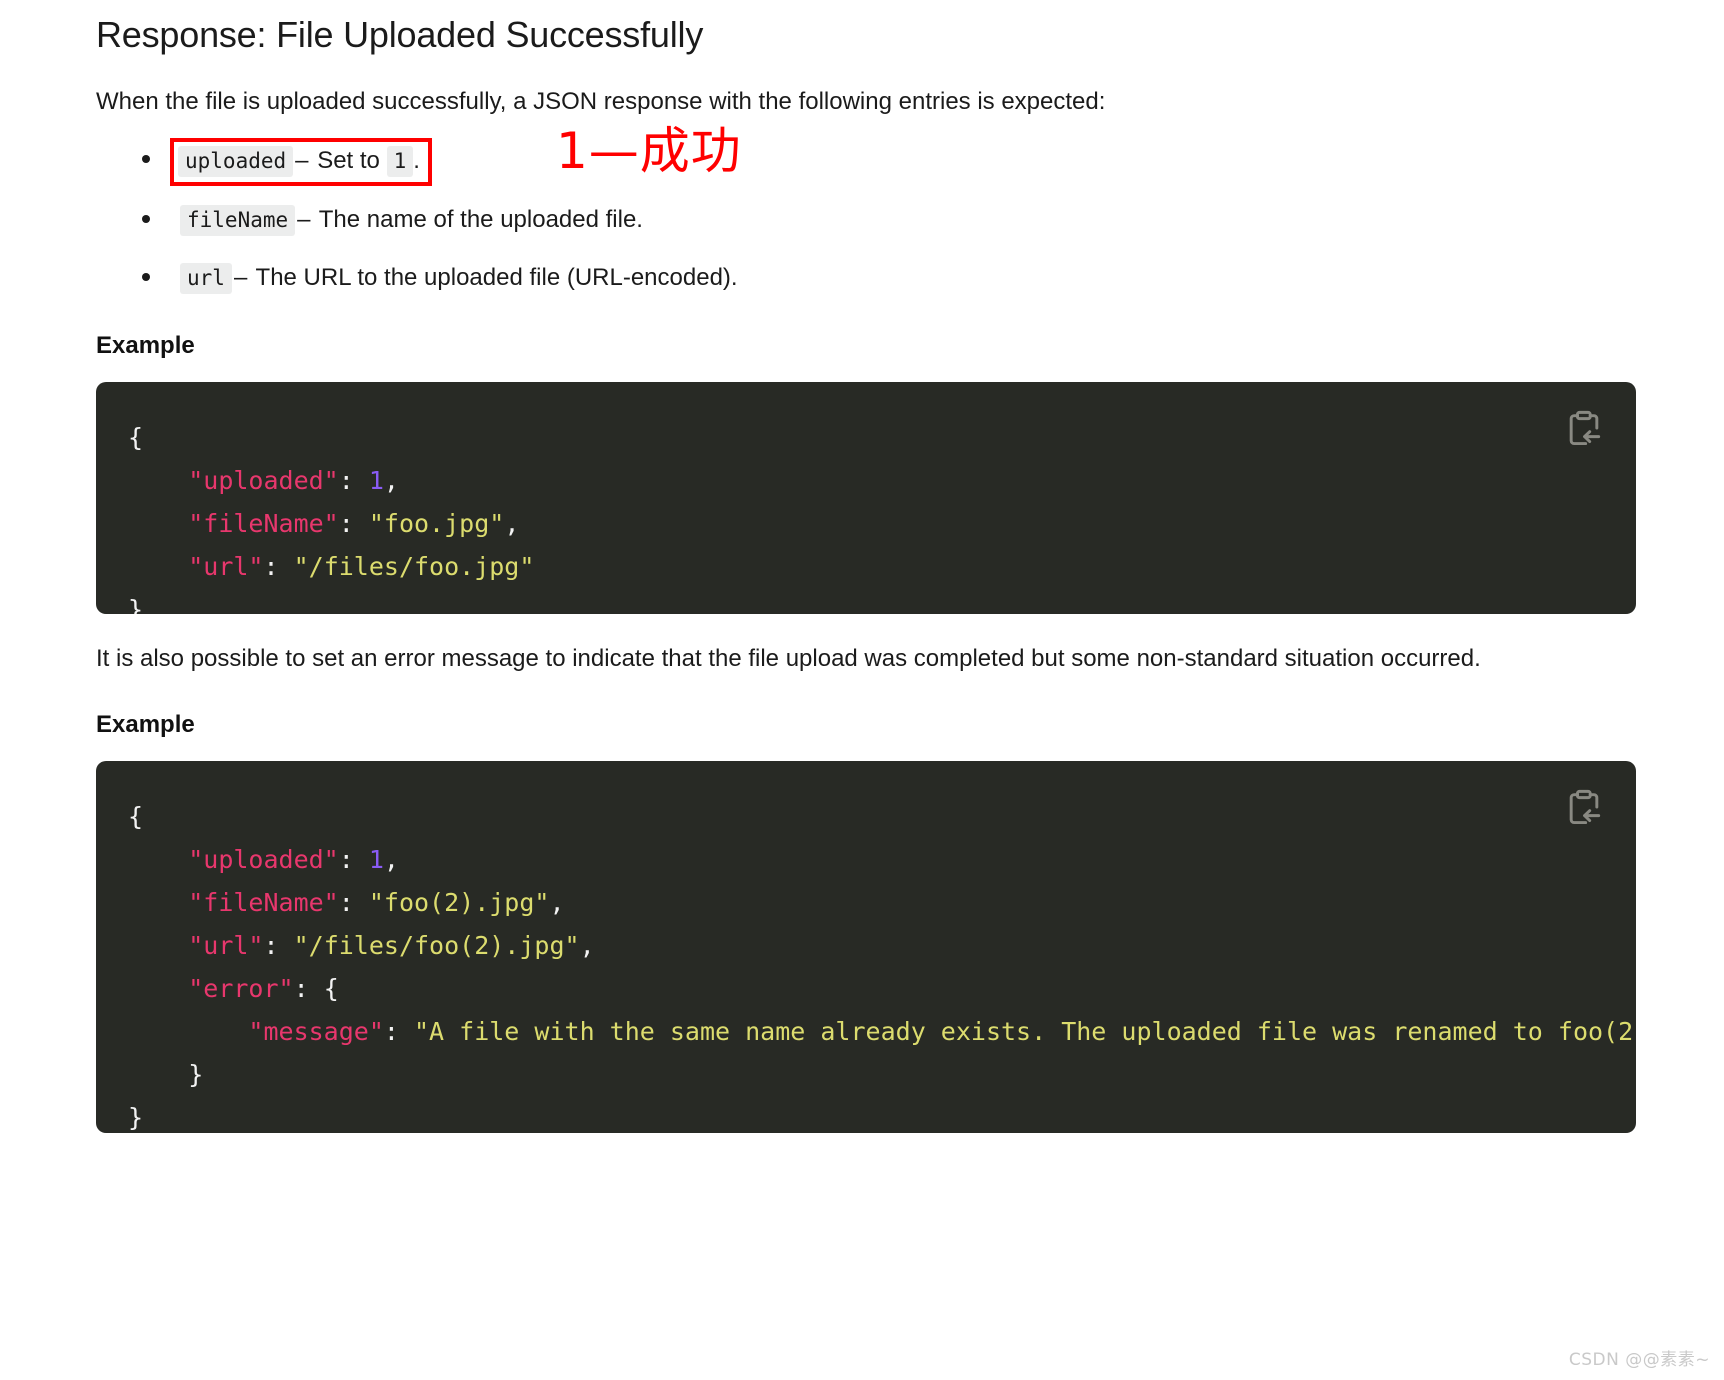 Image resolution: width=1724 pixels, height=1380 pixels. What do you see at coordinates (400, 162) in the screenshot?
I see `entry-inline-value: 1` at bounding box center [400, 162].